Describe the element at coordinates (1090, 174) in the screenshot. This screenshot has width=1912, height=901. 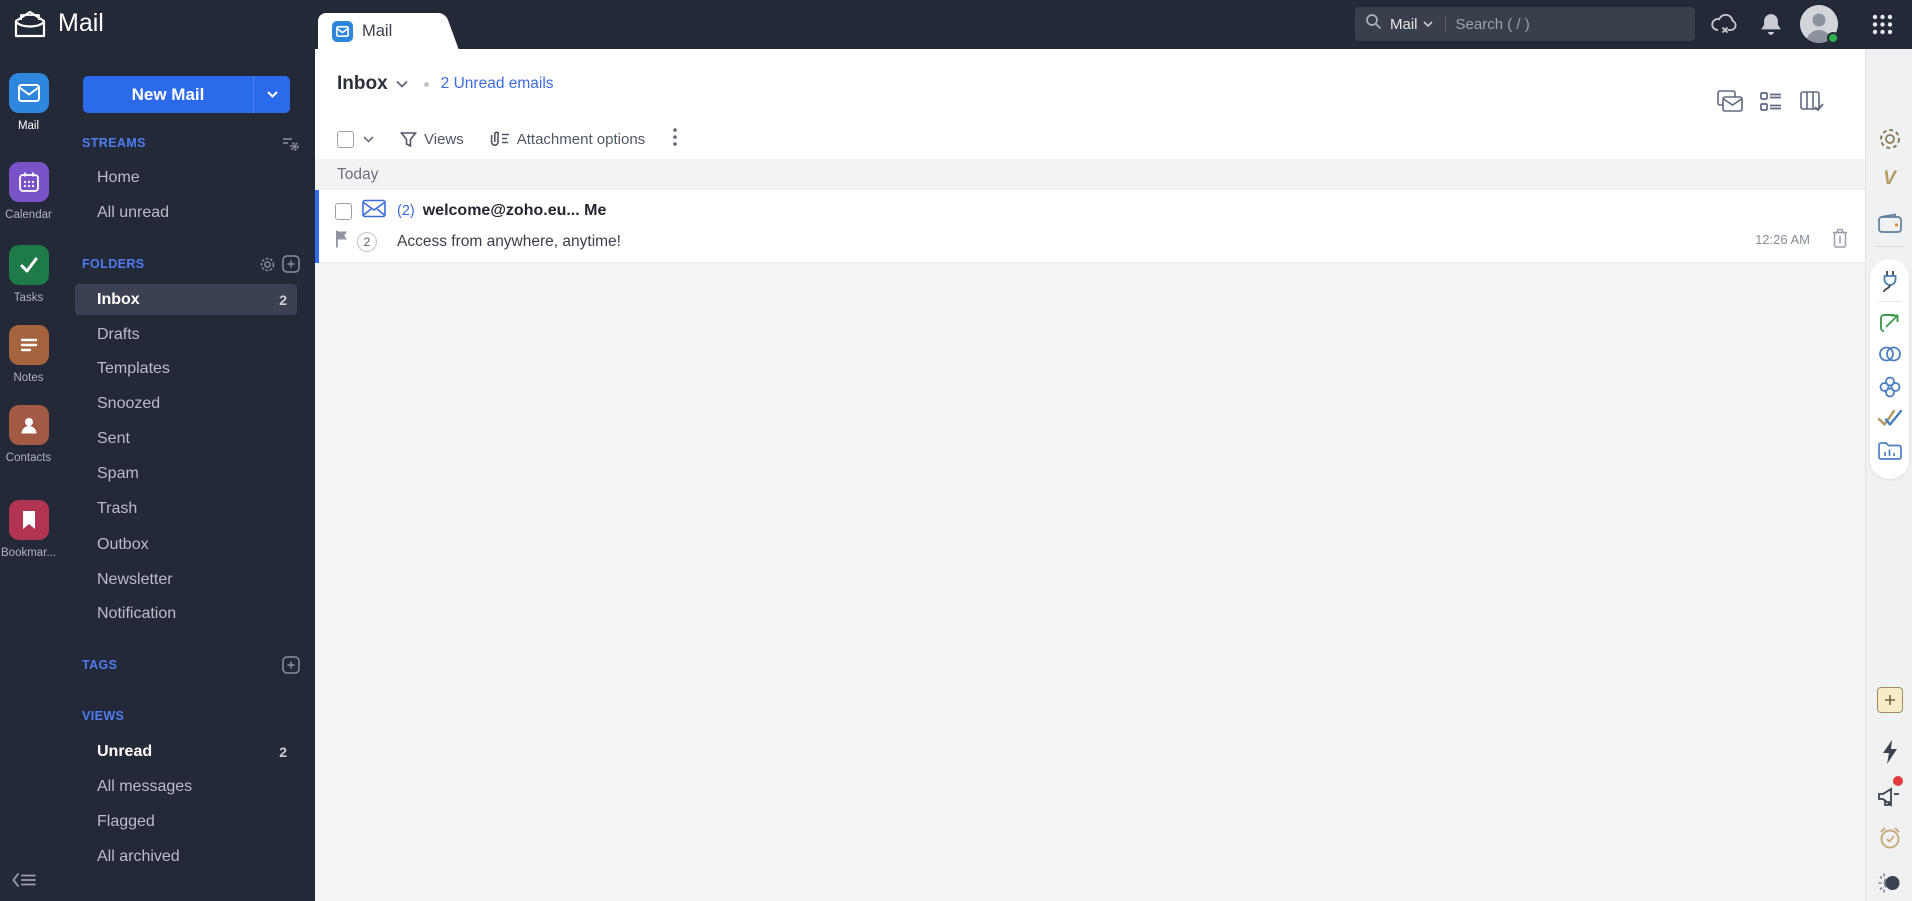
I see `date-group-header: Today` at that location.